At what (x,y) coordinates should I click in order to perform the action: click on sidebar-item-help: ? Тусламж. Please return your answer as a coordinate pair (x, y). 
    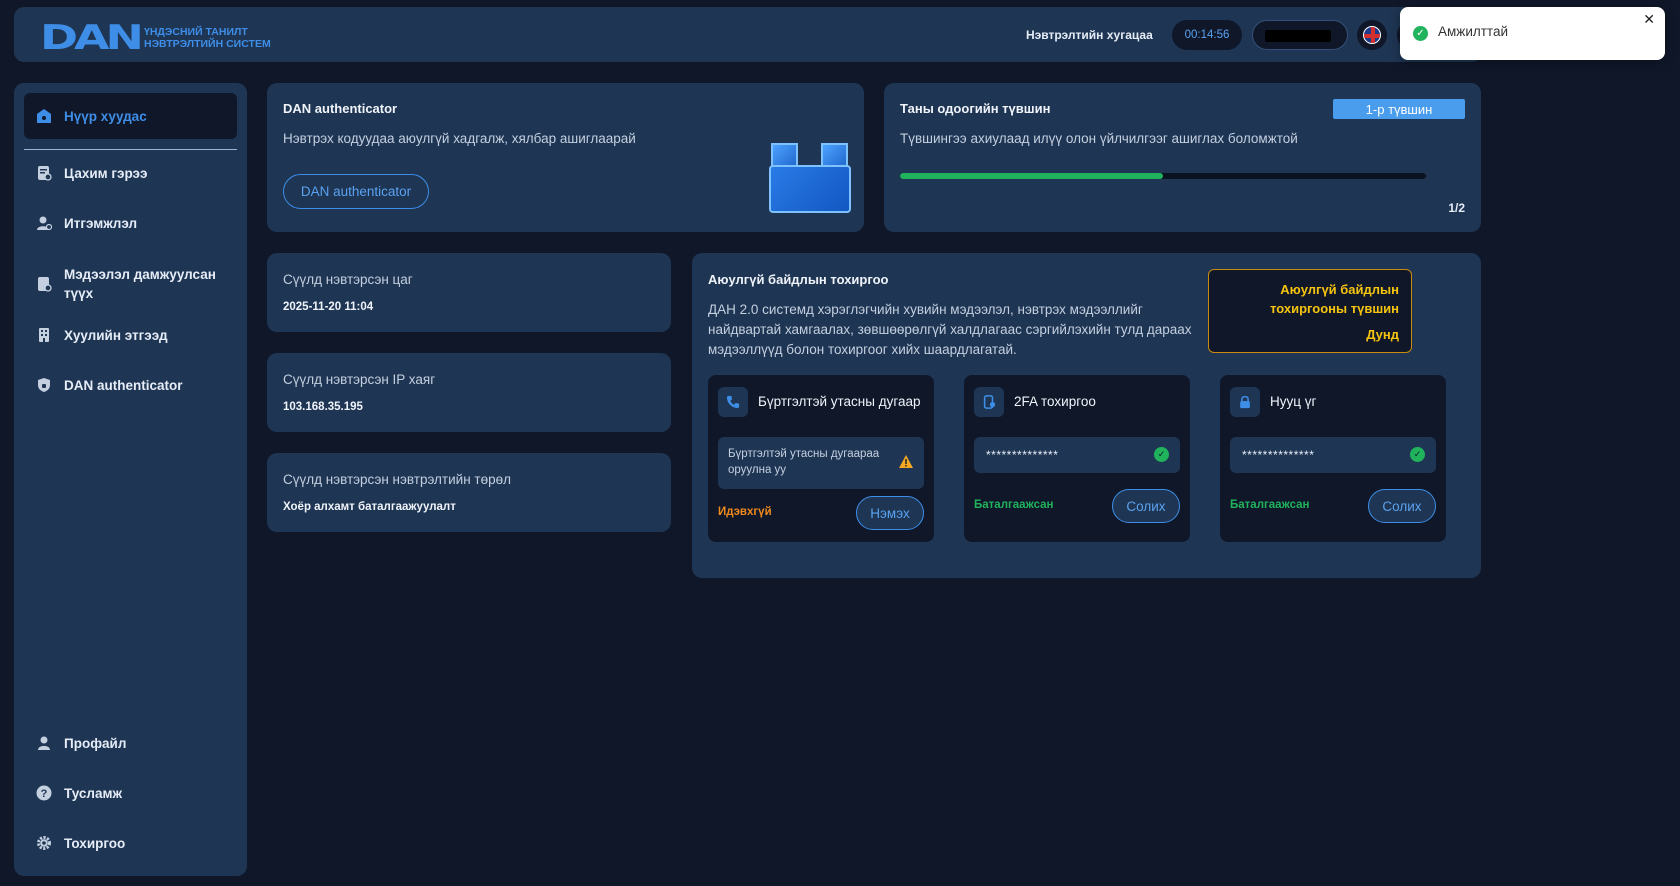
    Looking at the image, I should click on (130, 793).